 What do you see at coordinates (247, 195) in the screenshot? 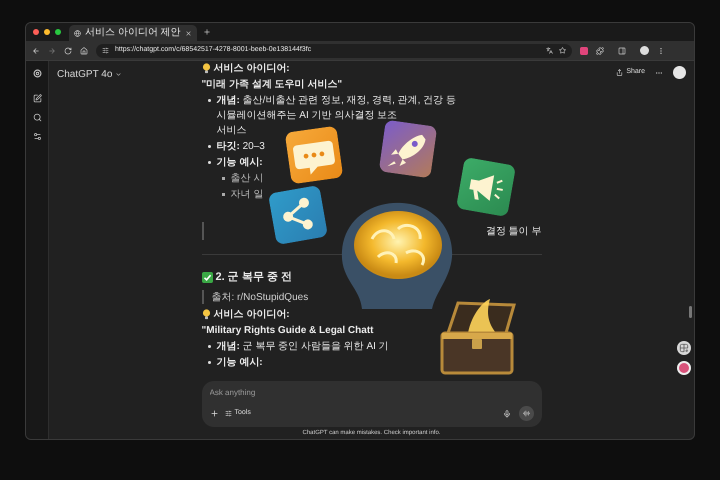
I see `sub-bullet-text: 자녀 일` at bounding box center [247, 195].